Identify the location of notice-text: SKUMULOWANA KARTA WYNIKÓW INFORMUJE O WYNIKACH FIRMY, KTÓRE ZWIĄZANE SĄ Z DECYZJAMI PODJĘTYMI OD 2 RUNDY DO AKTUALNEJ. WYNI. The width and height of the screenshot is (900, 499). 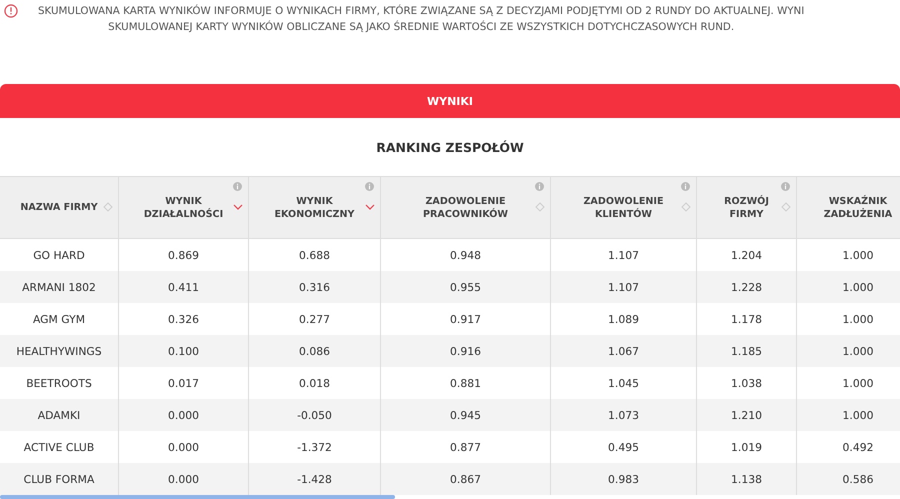
(421, 11).